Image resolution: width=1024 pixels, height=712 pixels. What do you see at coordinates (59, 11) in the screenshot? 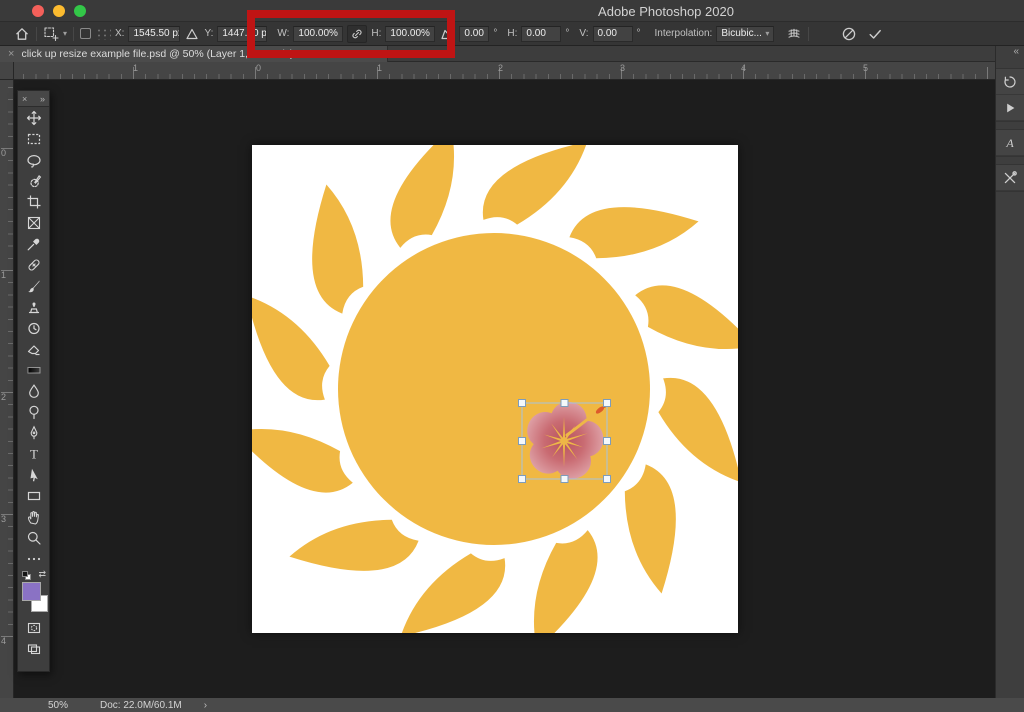
I see `minimize-window-button` at bounding box center [59, 11].